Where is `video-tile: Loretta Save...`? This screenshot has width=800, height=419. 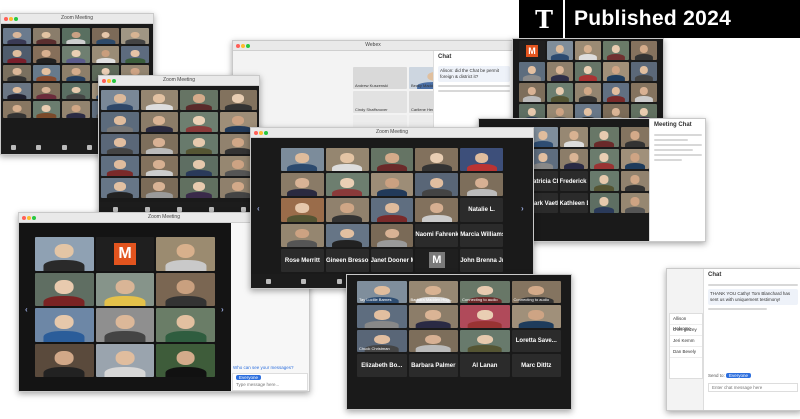
video-tile: Loretta Save... is located at coordinates (536, 341).